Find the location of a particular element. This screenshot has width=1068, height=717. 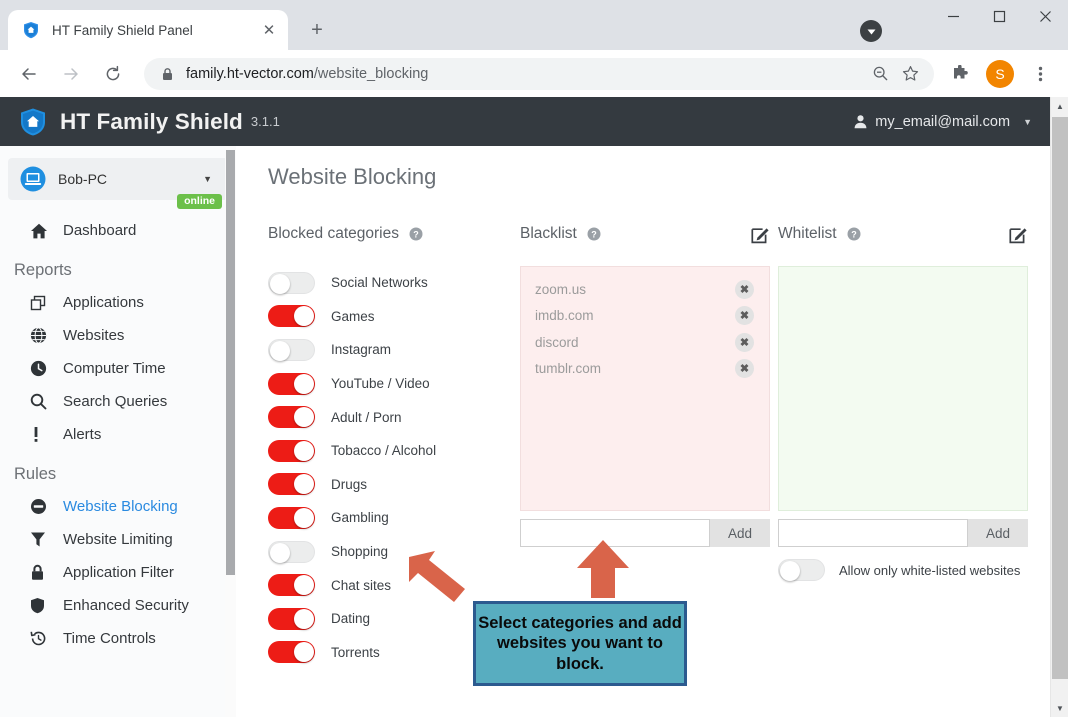

device-selector: Bob-PC ▼ online is located at coordinates (118, 183).